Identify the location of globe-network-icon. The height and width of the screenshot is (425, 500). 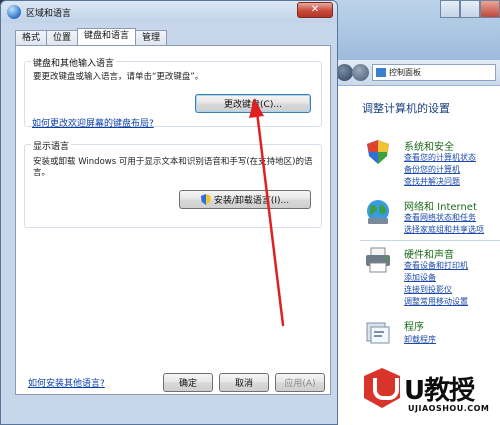
(378, 212).